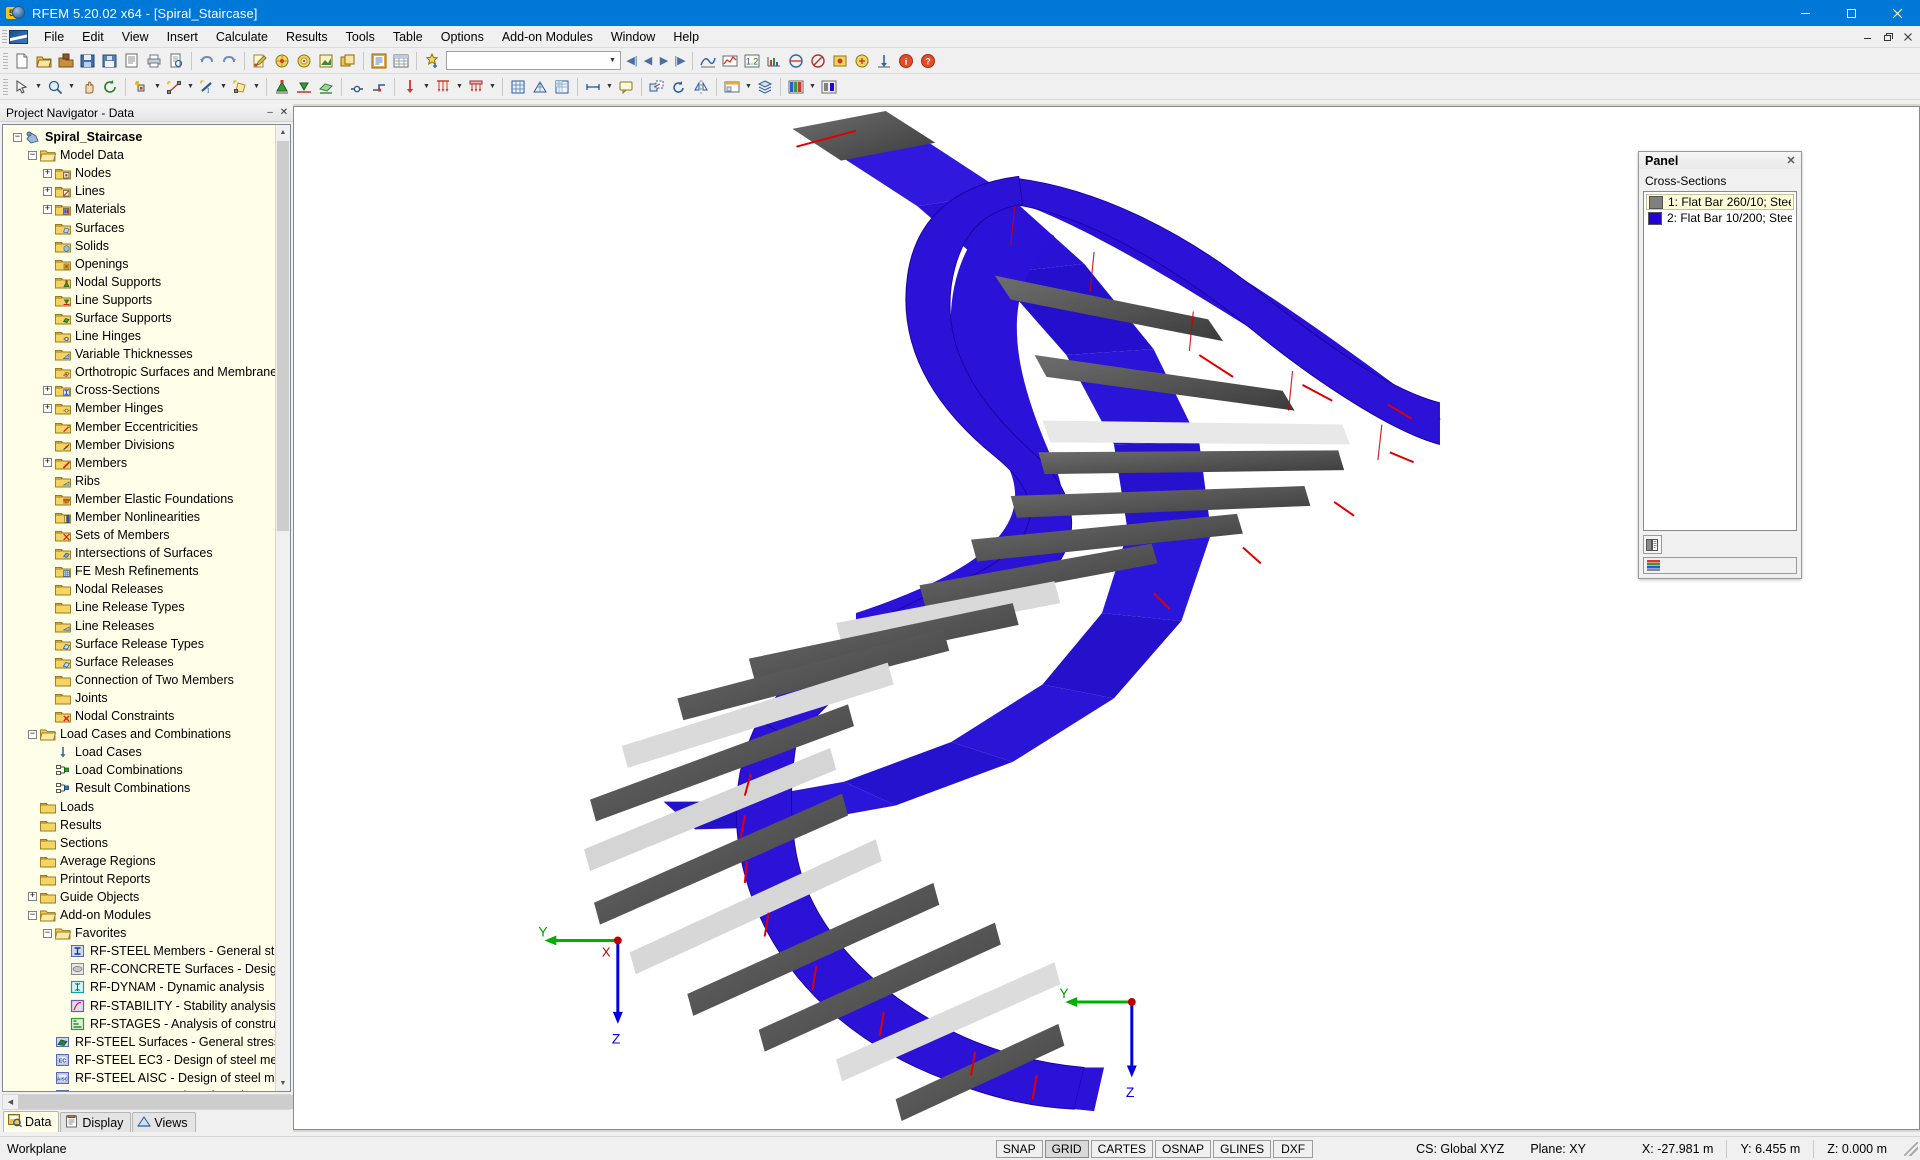 Image resolution: width=1920 pixels, height=1160 pixels. What do you see at coordinates (256, 87) in the screenshot?
I see `surface-dropdown-arrow-icon: ▼` at bounding box center [256, 87].